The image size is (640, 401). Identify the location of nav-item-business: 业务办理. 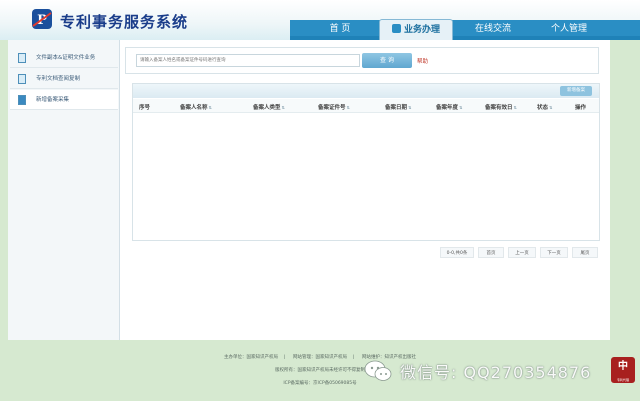
(416, 29).